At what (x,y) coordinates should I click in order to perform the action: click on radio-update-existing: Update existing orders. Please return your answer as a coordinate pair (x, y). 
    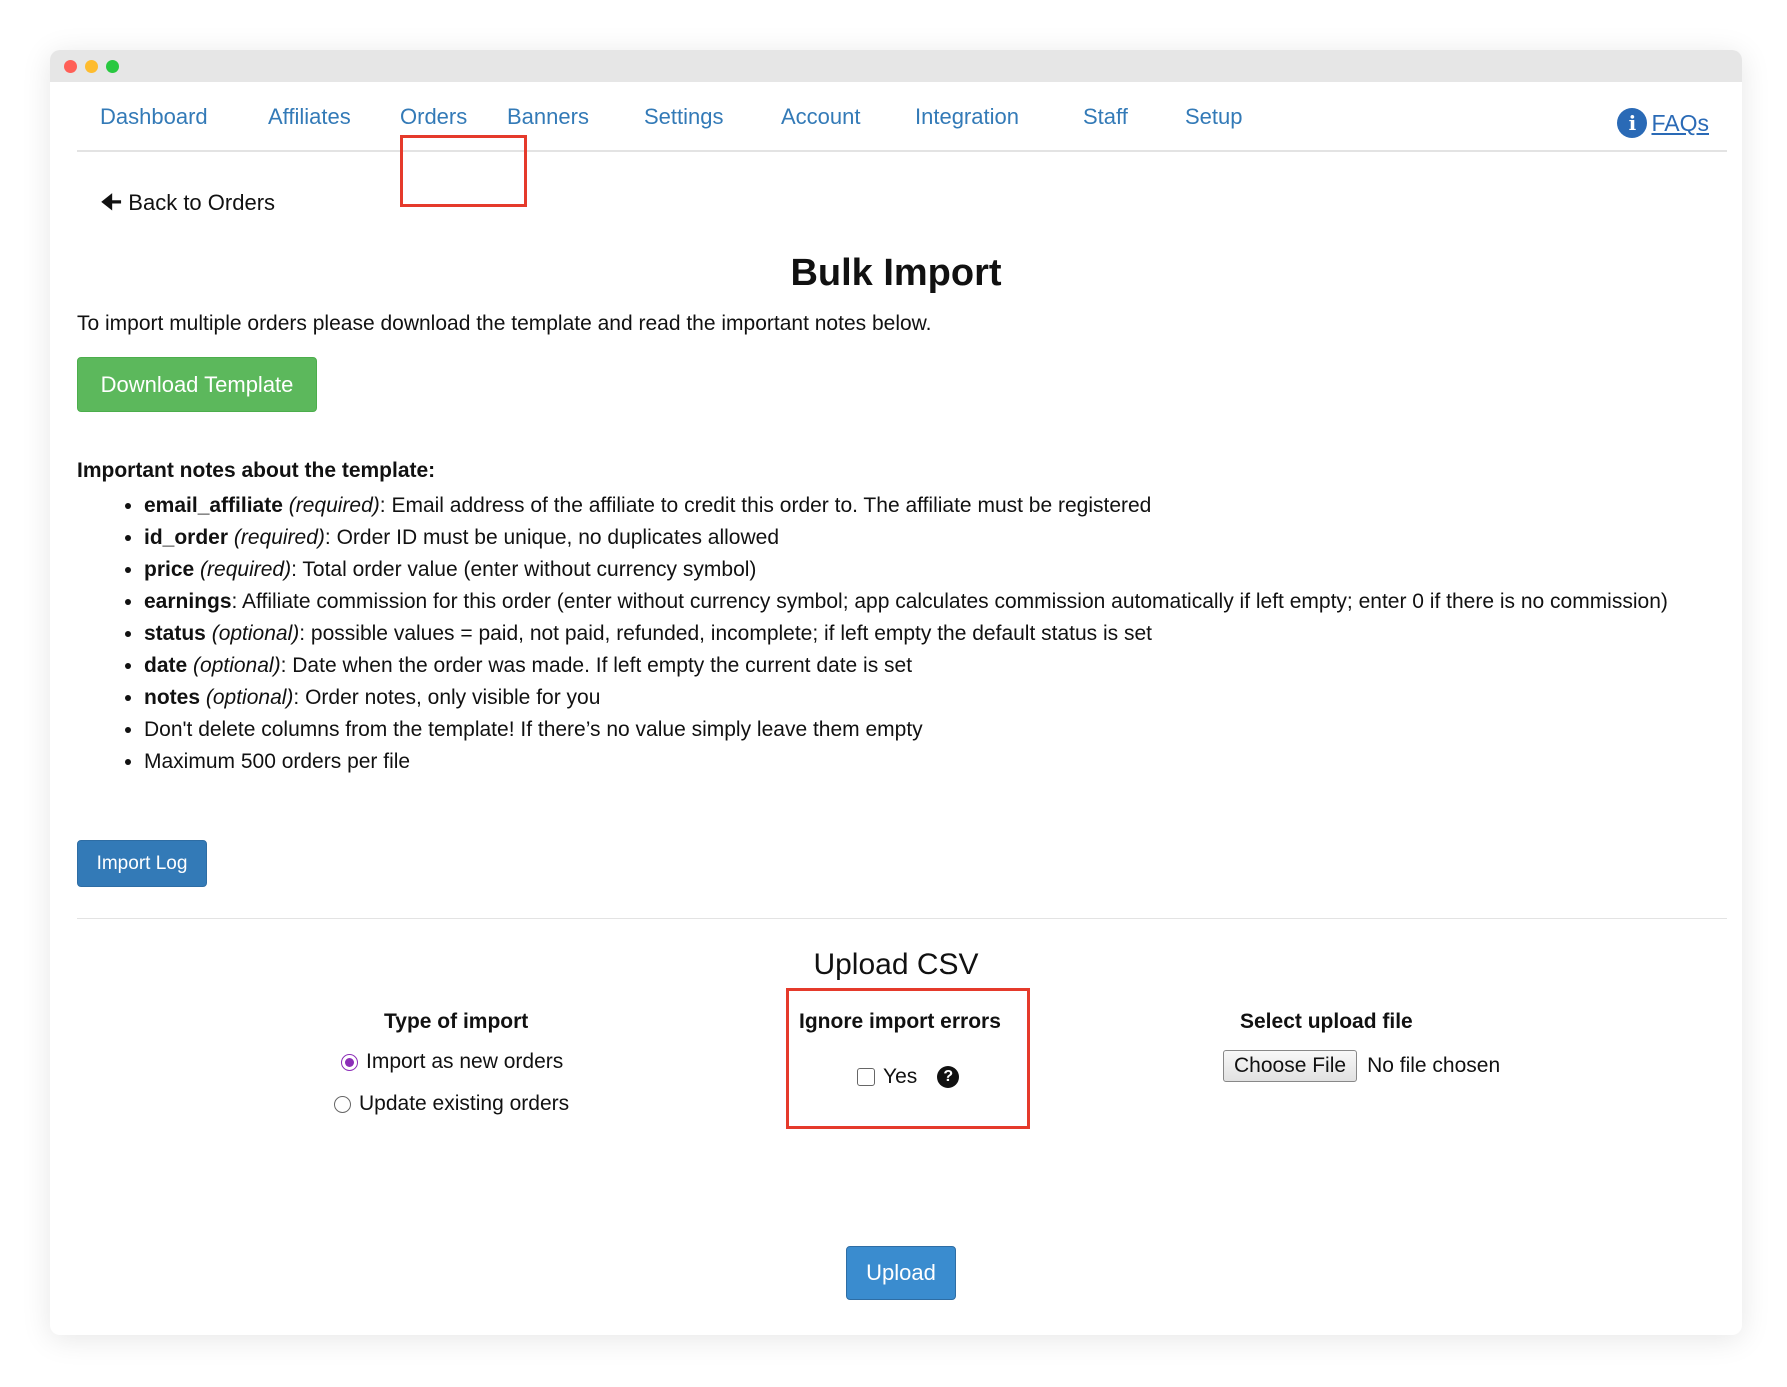
    Looking at the image, I should click on (451, 1104).